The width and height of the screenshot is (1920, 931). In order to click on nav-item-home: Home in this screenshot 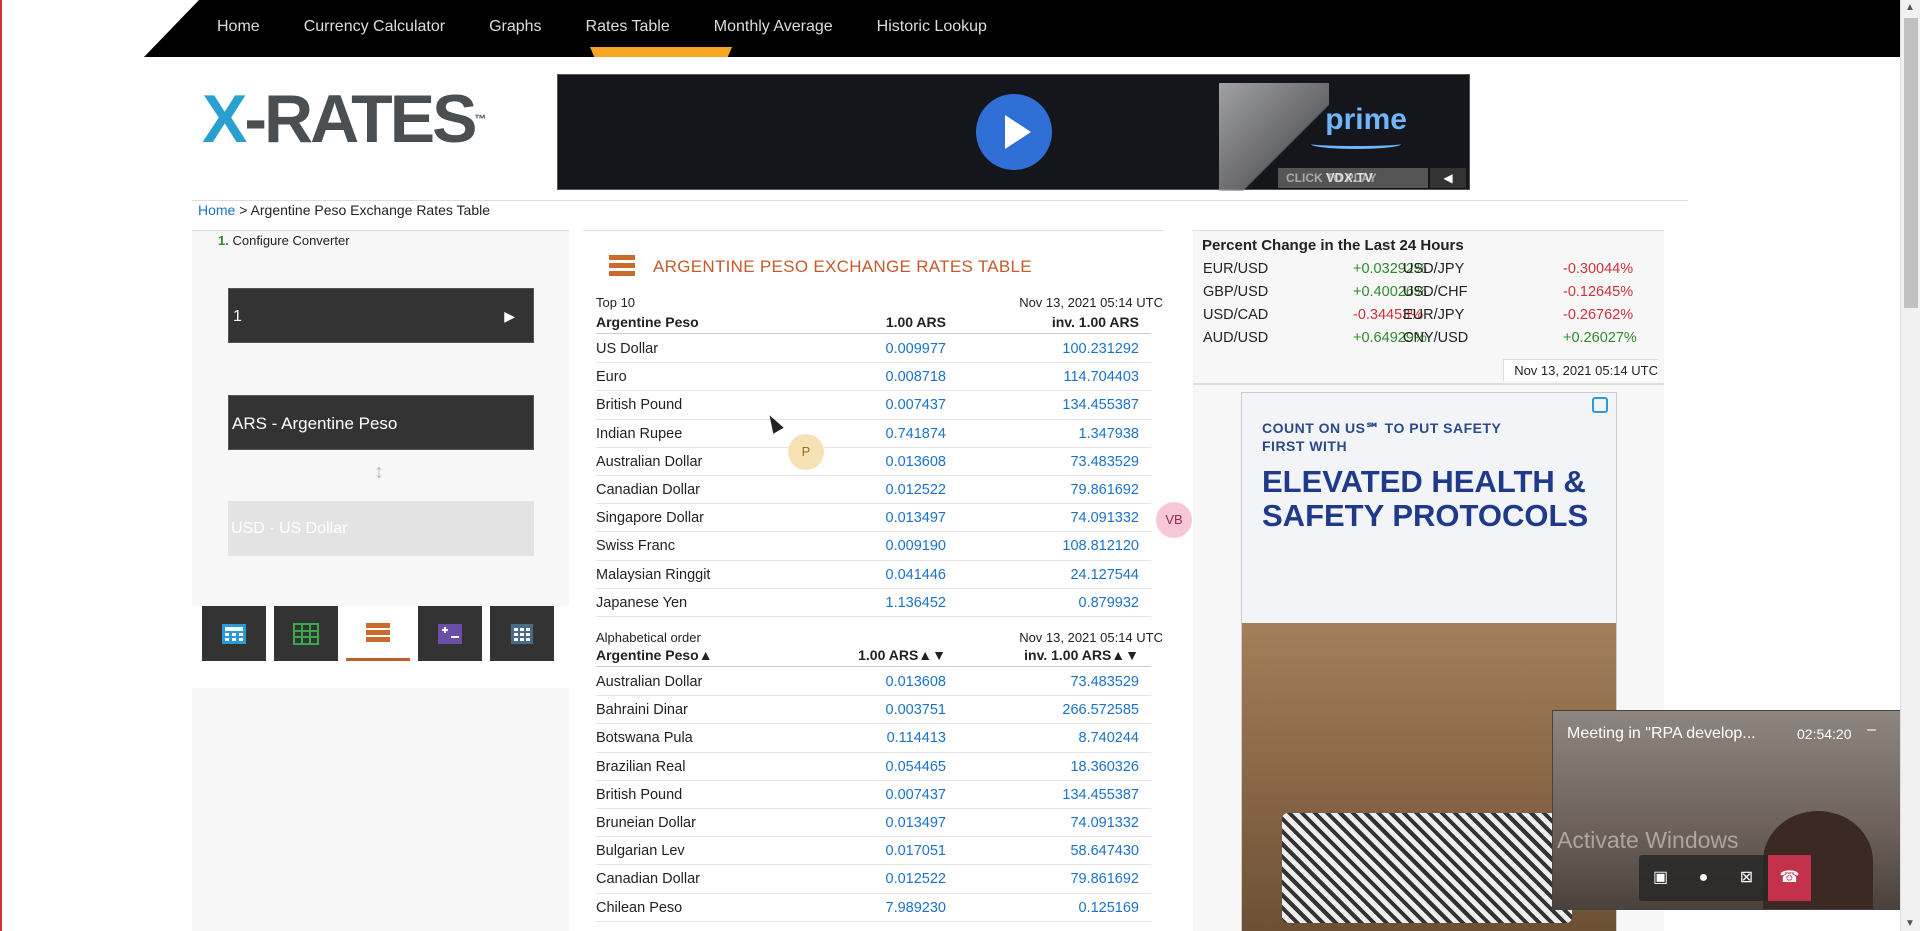, I will do `click(249, 28)`.